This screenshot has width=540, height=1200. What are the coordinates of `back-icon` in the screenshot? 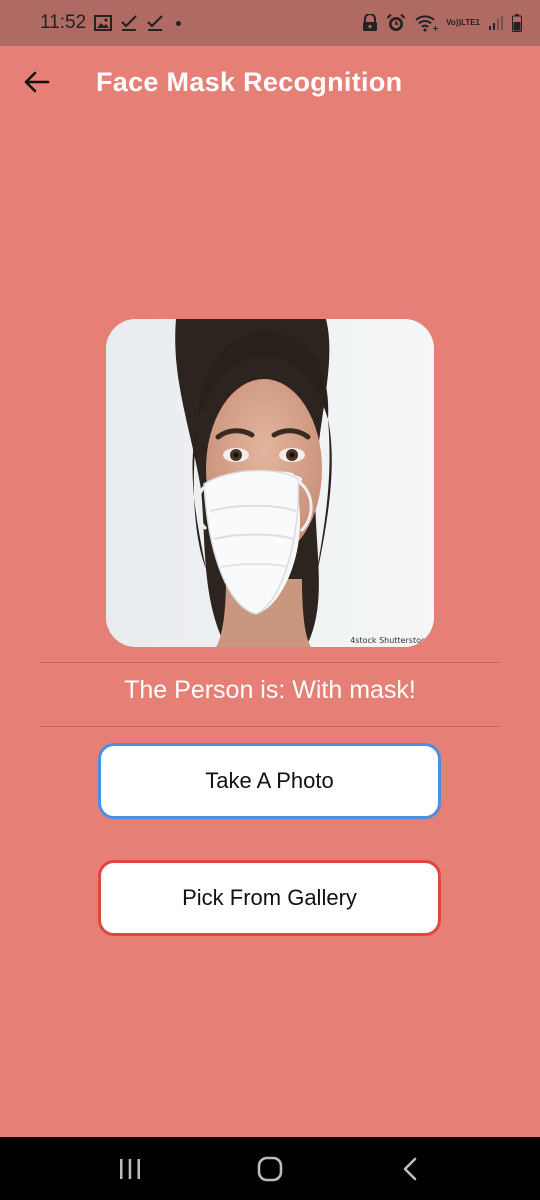 It's located at (410, 1168).